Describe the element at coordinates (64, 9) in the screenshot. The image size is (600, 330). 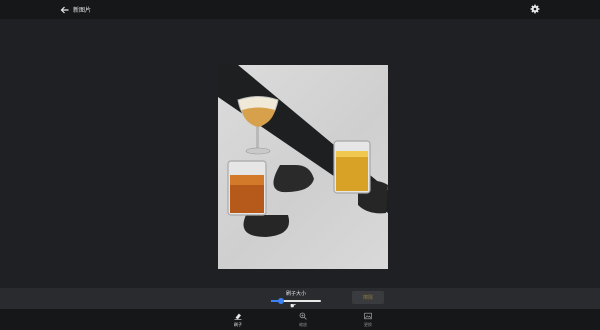
I see `arrow-left-icon` at that location.